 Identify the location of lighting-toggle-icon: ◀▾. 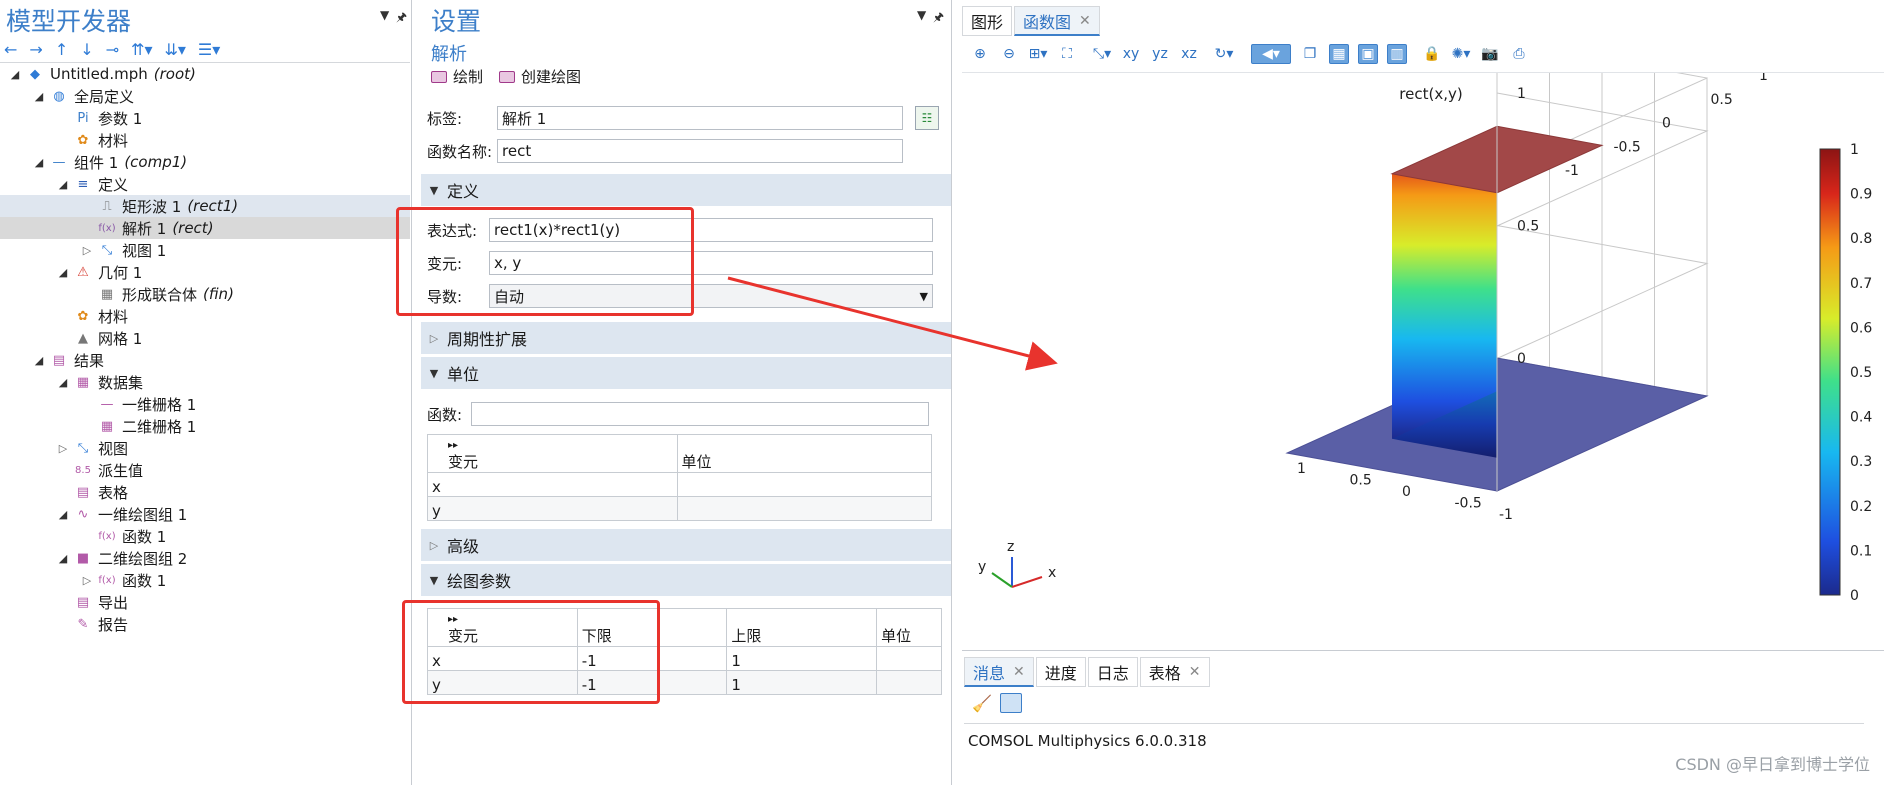
(1271, 54).